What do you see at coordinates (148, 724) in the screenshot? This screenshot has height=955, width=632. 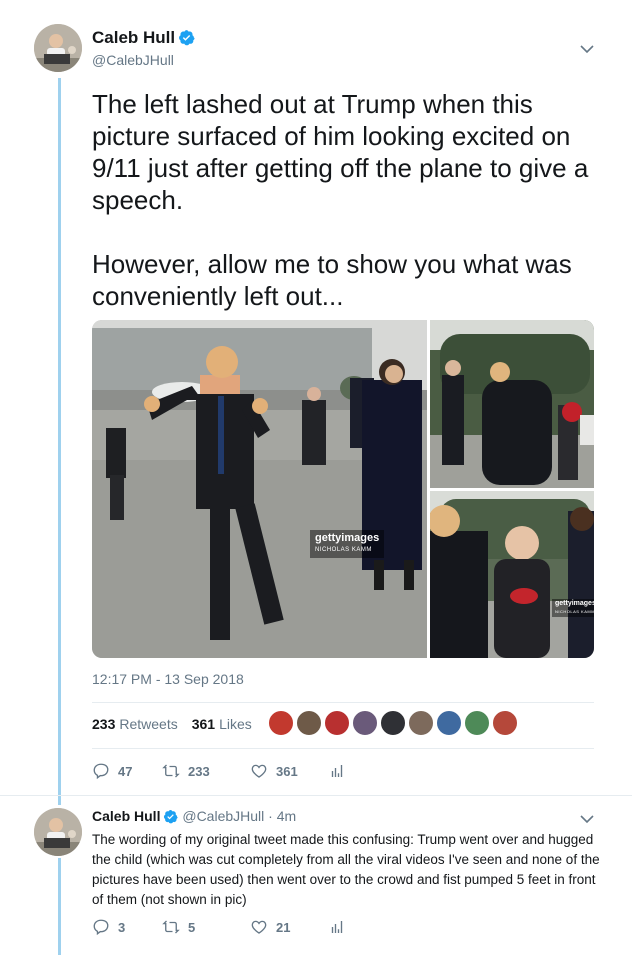 I see `retweets-label: Retweets` at bounding box center [148, 724].